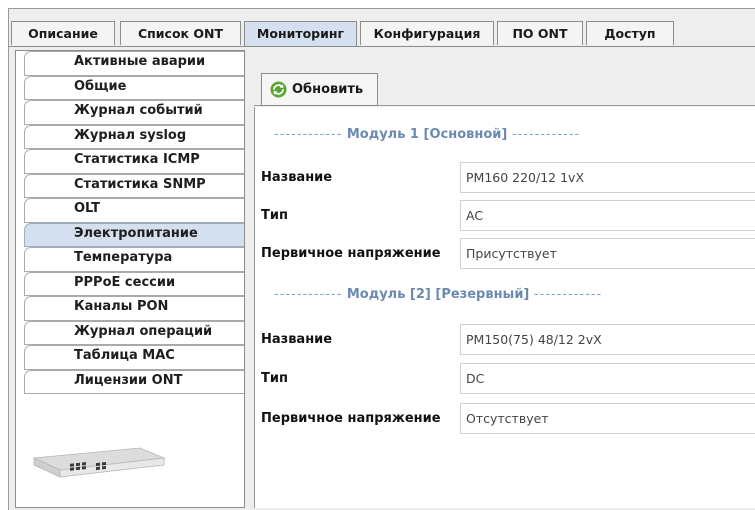  What do you see at coordinates (124, 355) in the screenshot?
I see `sidebar-item-label: Таблица МАС` at bounding box center [124, 355].